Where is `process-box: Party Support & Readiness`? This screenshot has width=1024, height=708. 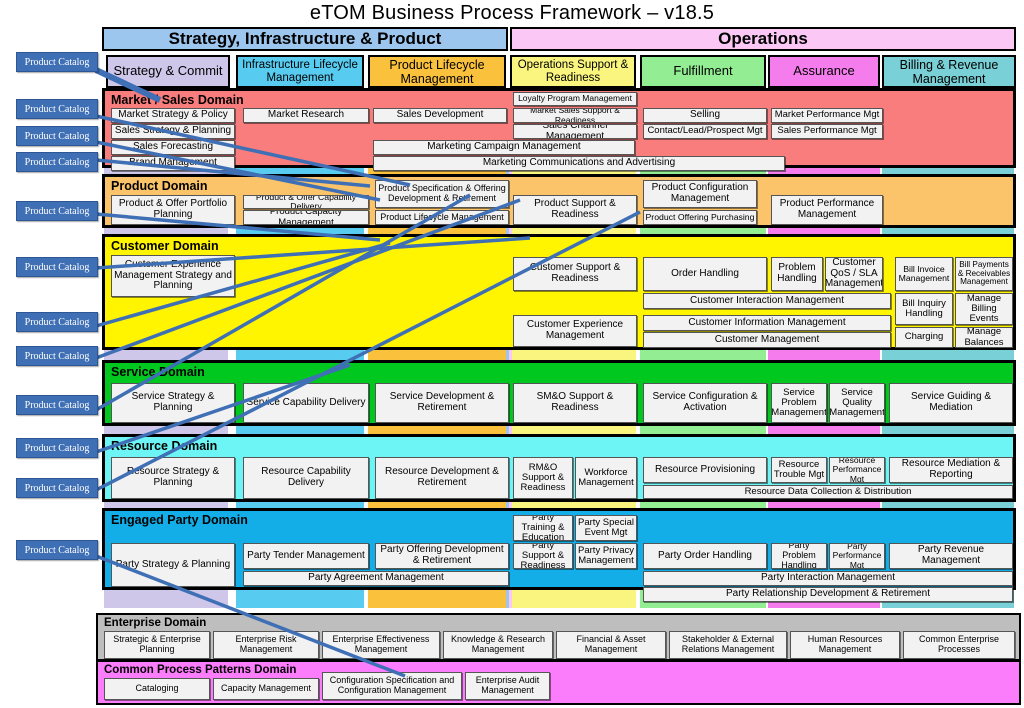
process-box: Party Support & Readiness is located at coordinates (543, 556).